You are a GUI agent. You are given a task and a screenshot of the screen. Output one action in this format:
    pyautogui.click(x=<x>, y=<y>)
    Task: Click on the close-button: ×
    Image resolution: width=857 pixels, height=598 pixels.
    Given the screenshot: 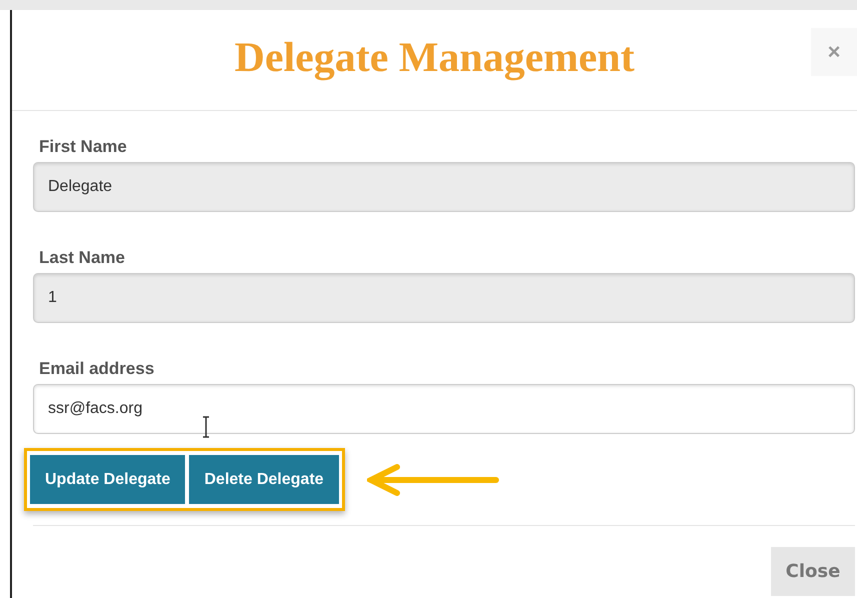 What is the action you would take?
    pyautogui.click(x=834, y=52)
    